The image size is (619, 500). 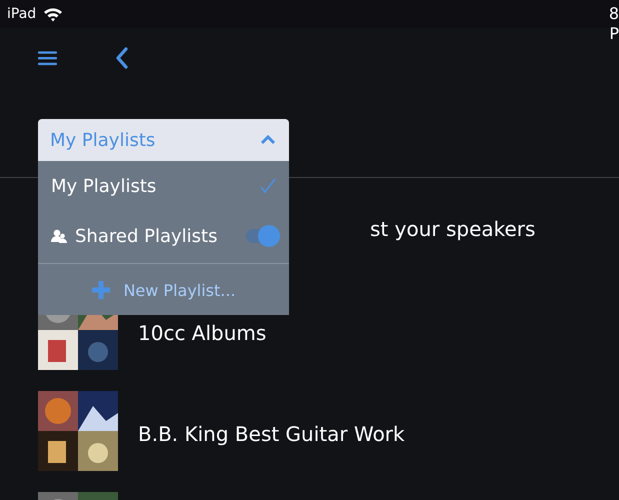 What do you see at coordinates (453, 228) in the screenshot?
I see `playlist-title: st your speakers` at bounding box center [453, 228].